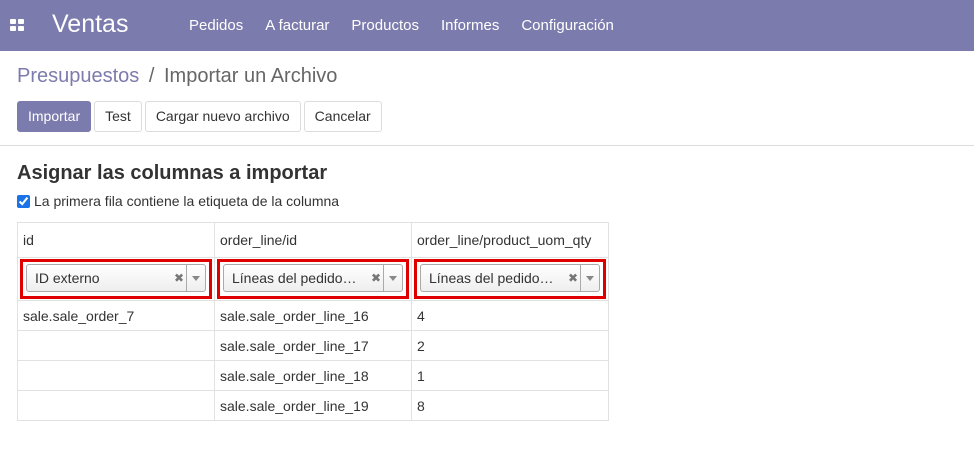 The height and width of the screenshot is (466, 974). I want to click on field-select-id: ID externo ✖, so click(116, 278).